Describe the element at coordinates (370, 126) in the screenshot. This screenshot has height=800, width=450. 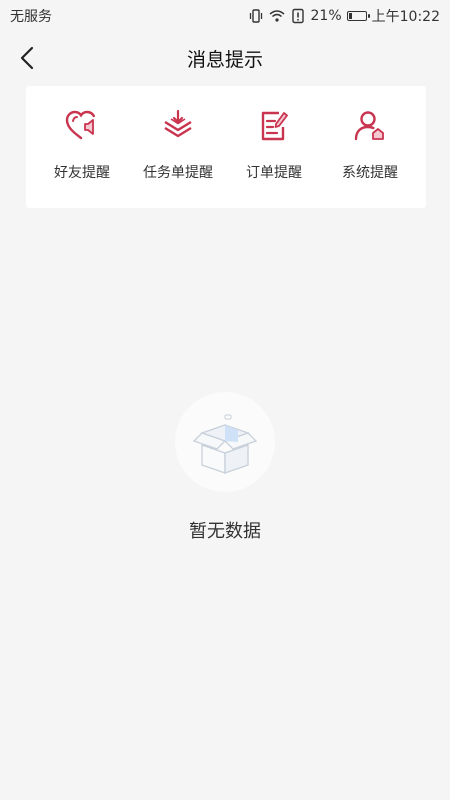
I see `user-system-icon` at that location.